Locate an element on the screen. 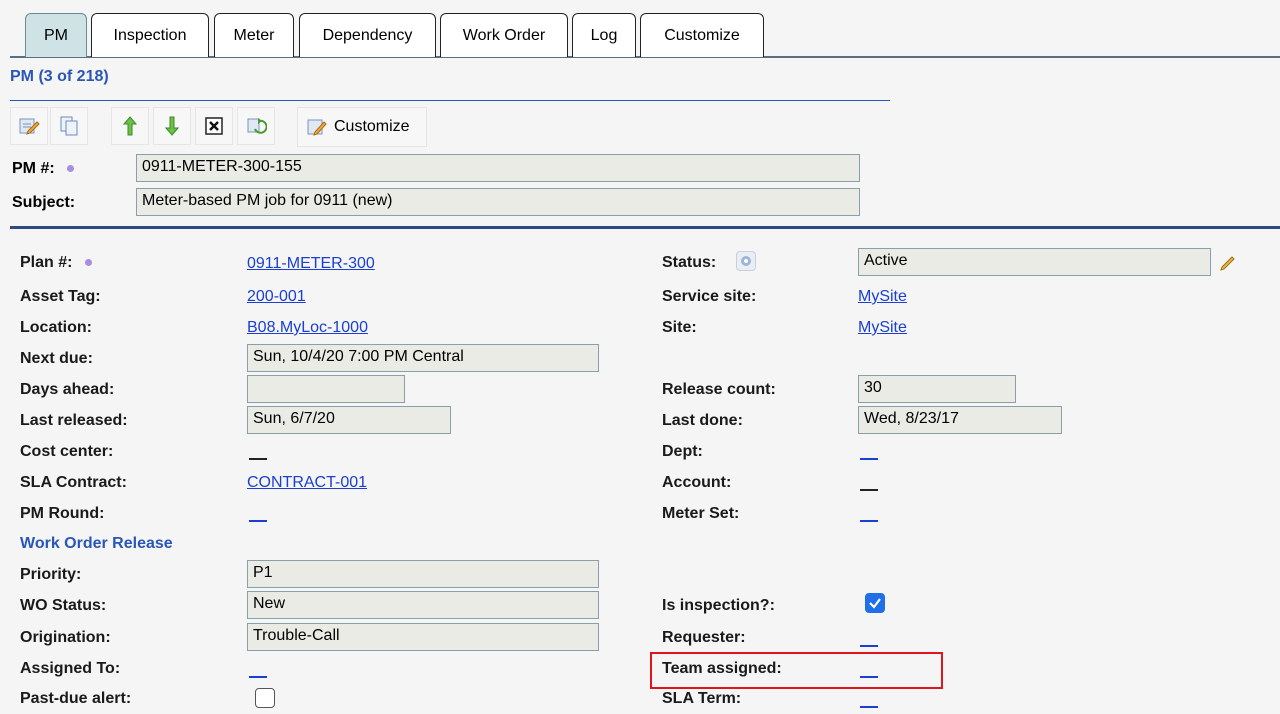  priority-field: P1 is located at coordinates (423, 574).